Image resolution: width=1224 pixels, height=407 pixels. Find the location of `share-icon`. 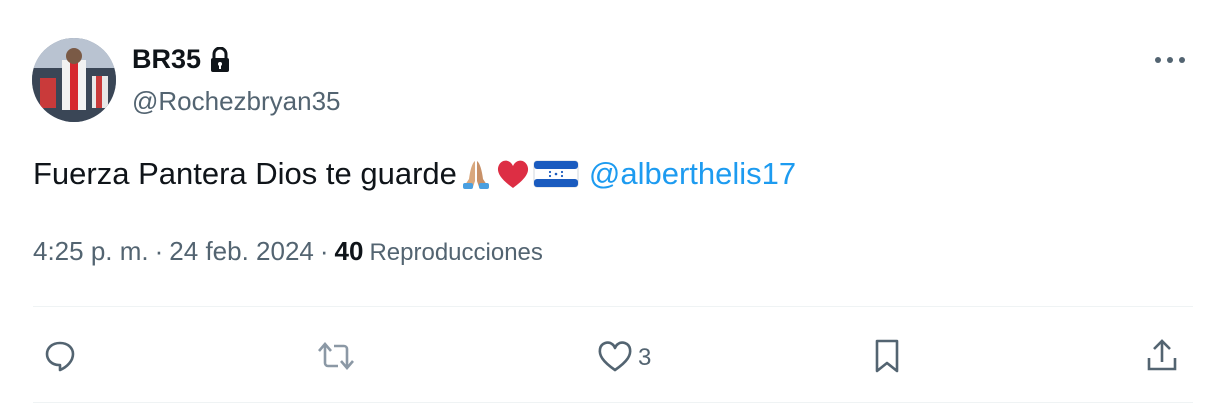

share-icon is located at coordinates (1162, 358).